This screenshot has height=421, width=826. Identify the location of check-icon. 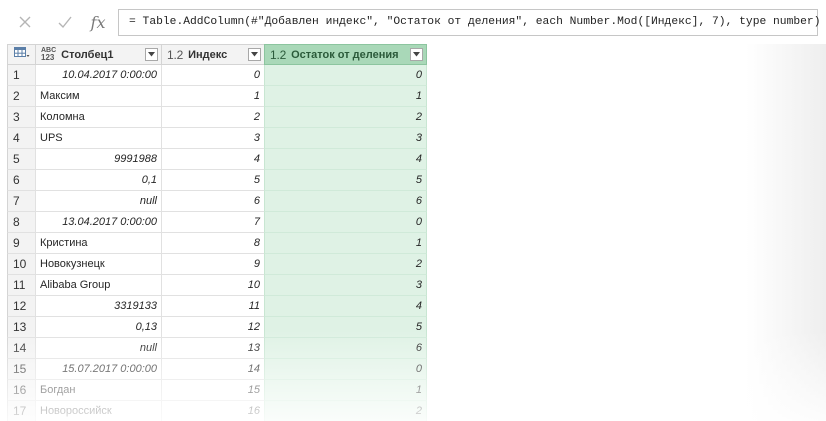
(65, 22).